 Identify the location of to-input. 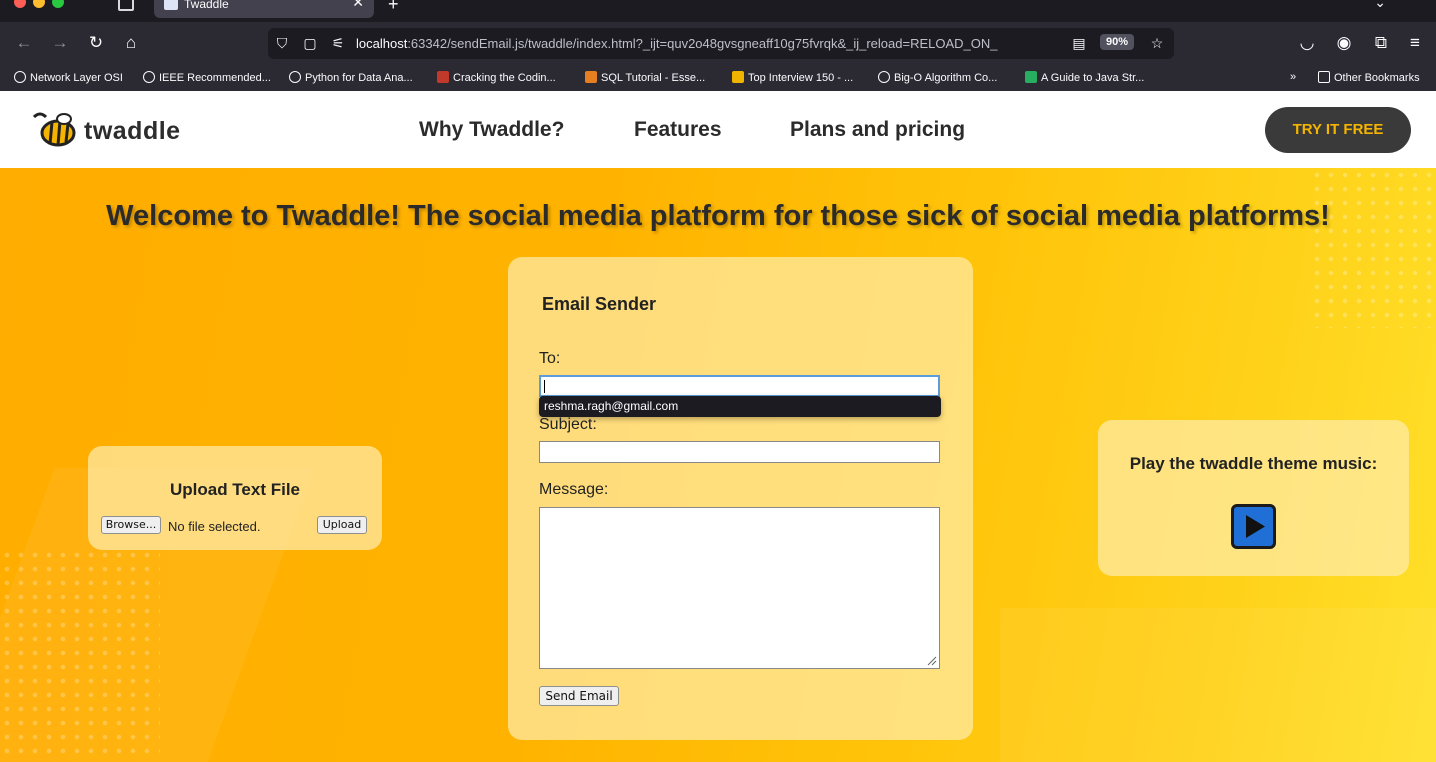
(739, 386).